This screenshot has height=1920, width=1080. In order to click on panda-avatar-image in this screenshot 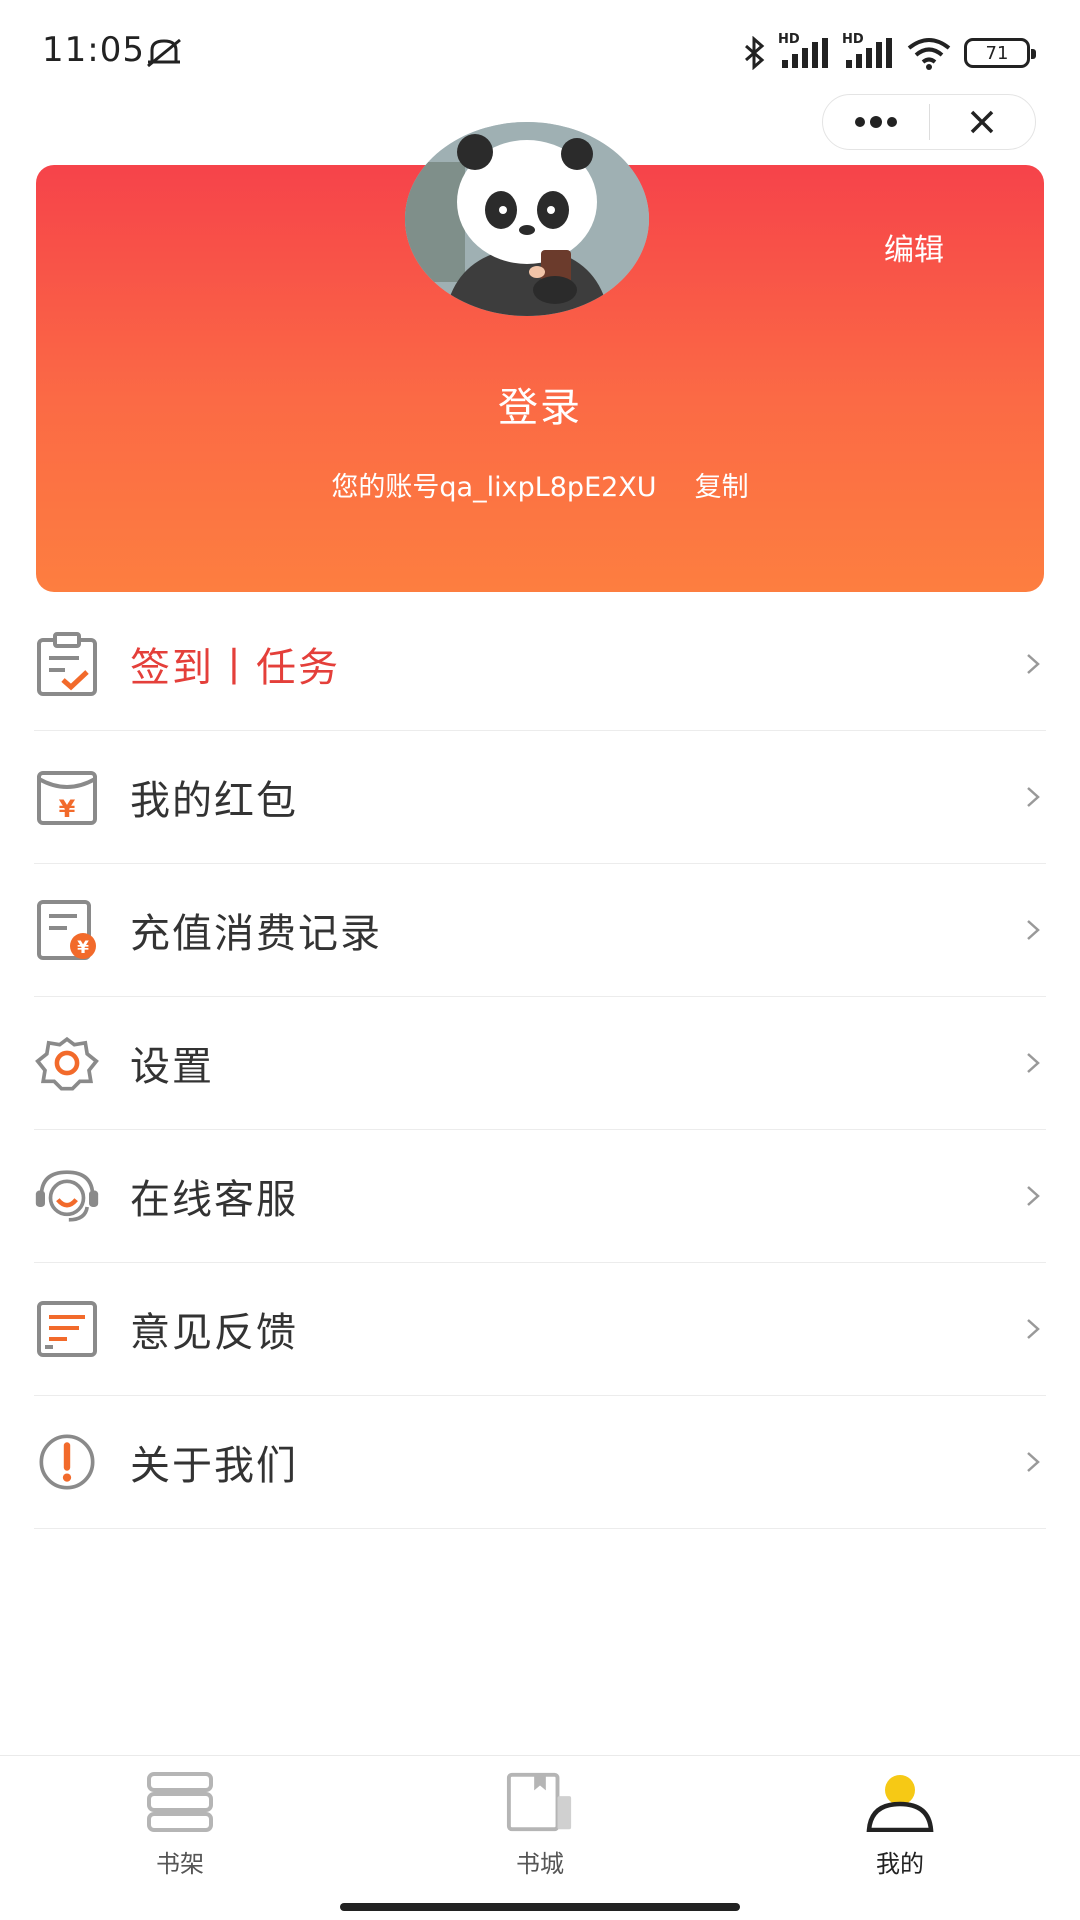, I will do `click(527, 219)`.